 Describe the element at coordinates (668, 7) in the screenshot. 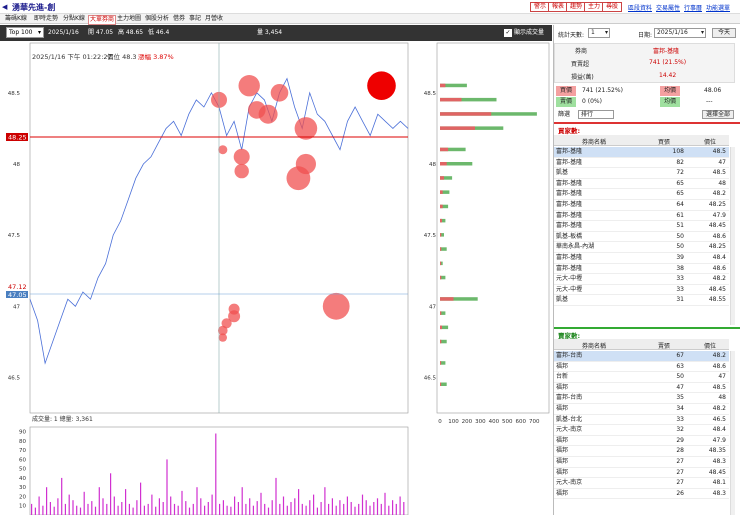

I see `trade-attr-link: 交易屬性` at that location.